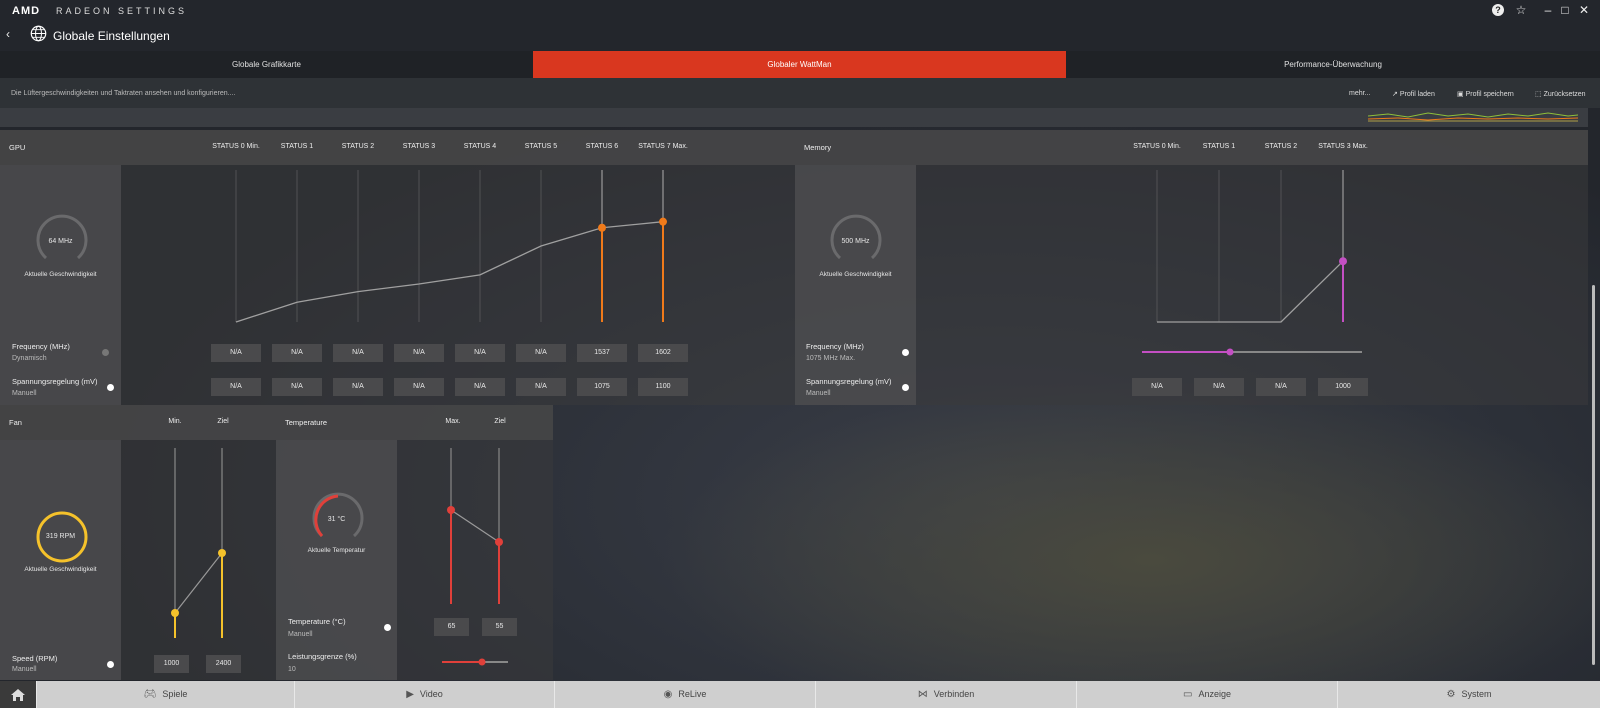 The width and height of the screenshot is (1600, 708). I want to click on save-profile-button: ▣ Profil speichern, so click(1485, 94).